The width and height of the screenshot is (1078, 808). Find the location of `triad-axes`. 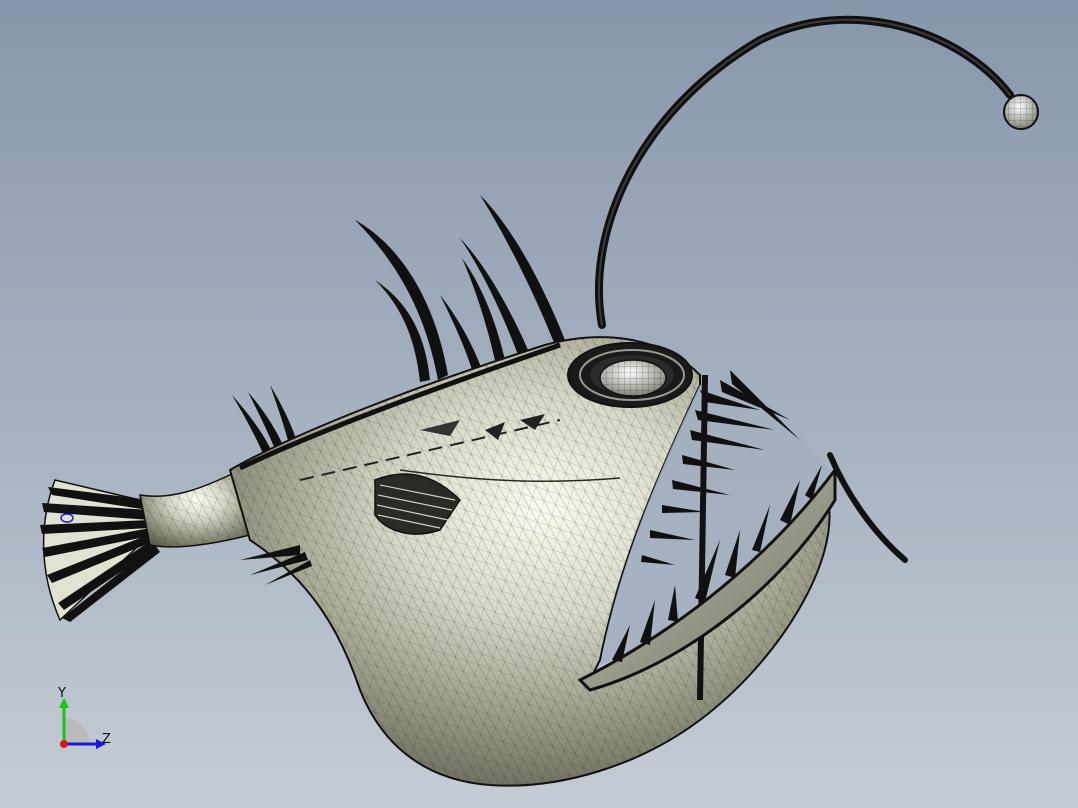

triad-axes is located at coordinates (82, 723).